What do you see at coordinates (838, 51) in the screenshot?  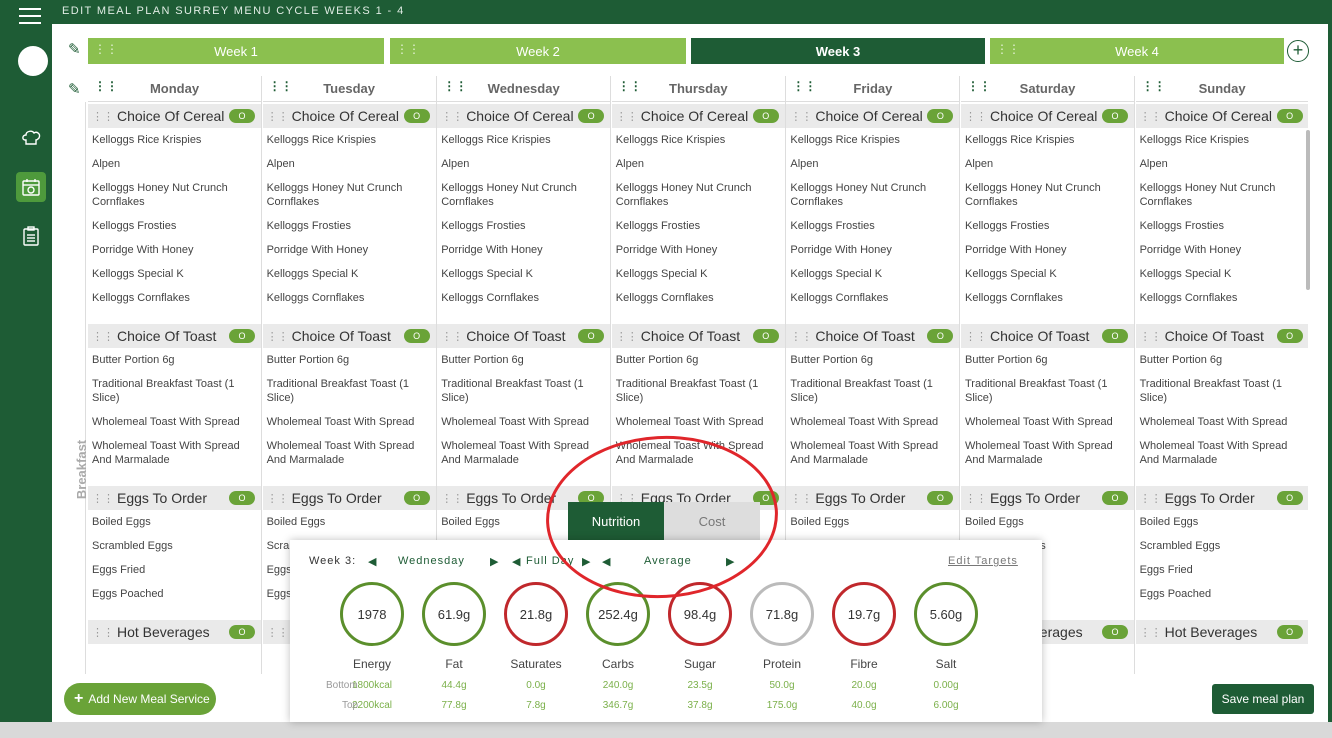 I see `tab-week-3: Week 3` at bounding box center [838, 51].